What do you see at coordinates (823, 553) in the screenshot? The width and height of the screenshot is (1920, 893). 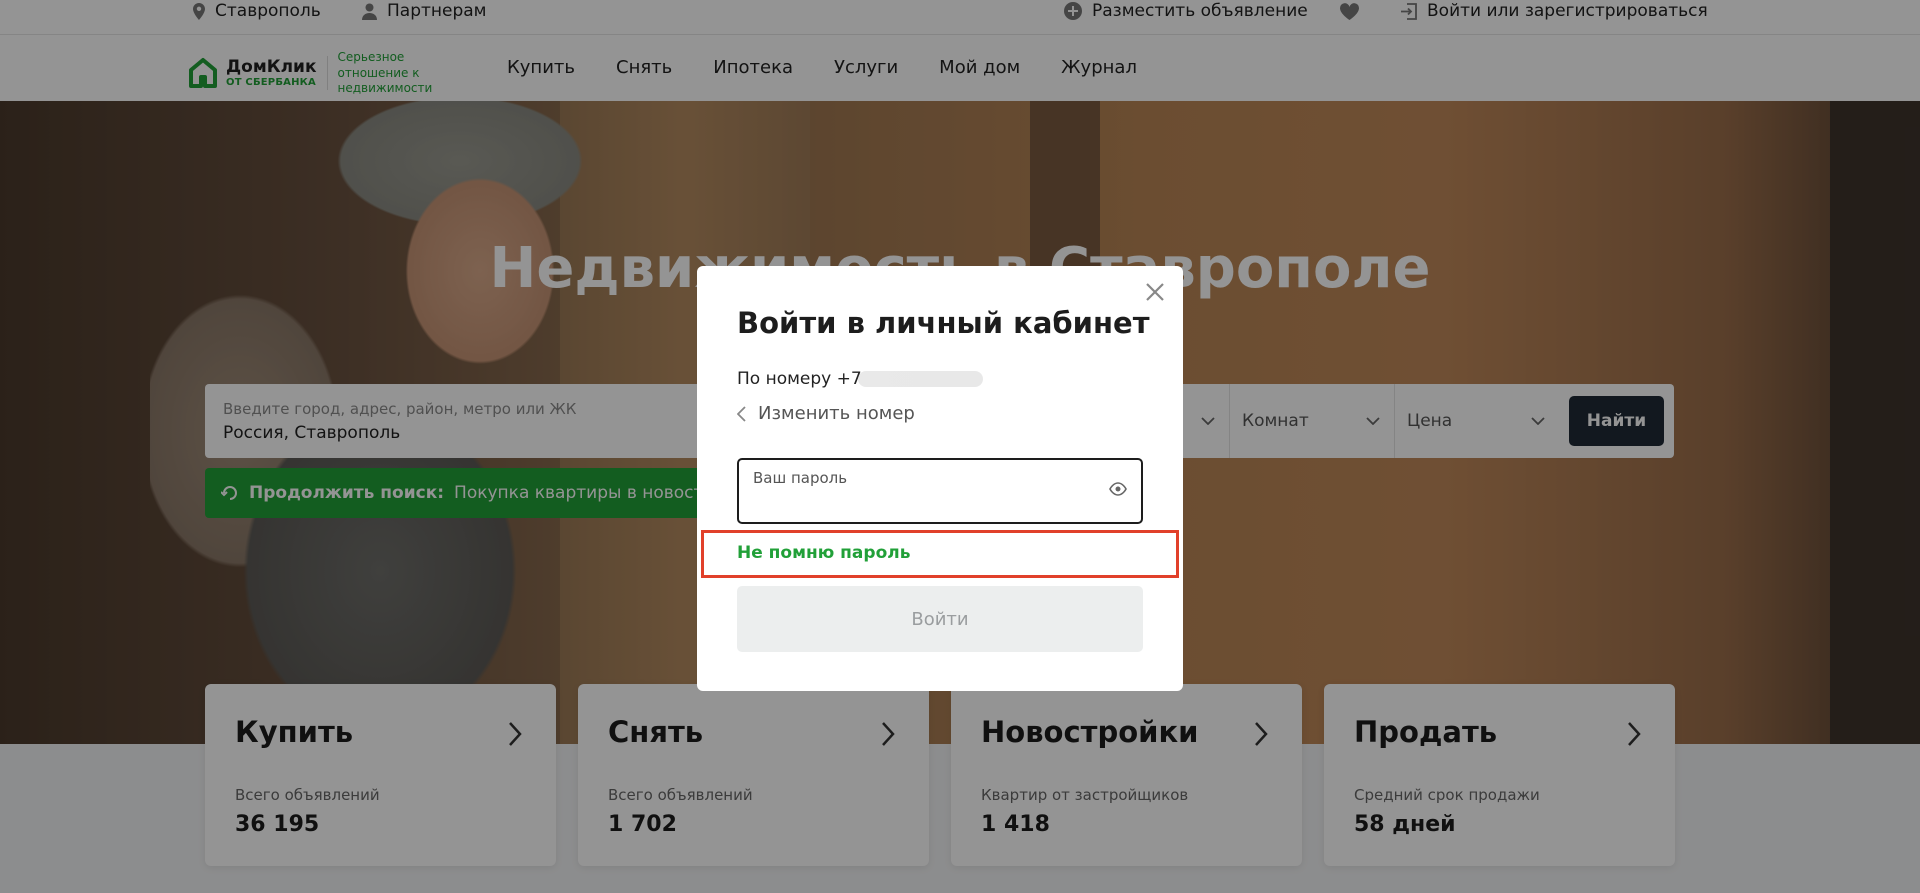 I see `forgot-password-link: Не помню пароль` at bounding box center [823, 553].